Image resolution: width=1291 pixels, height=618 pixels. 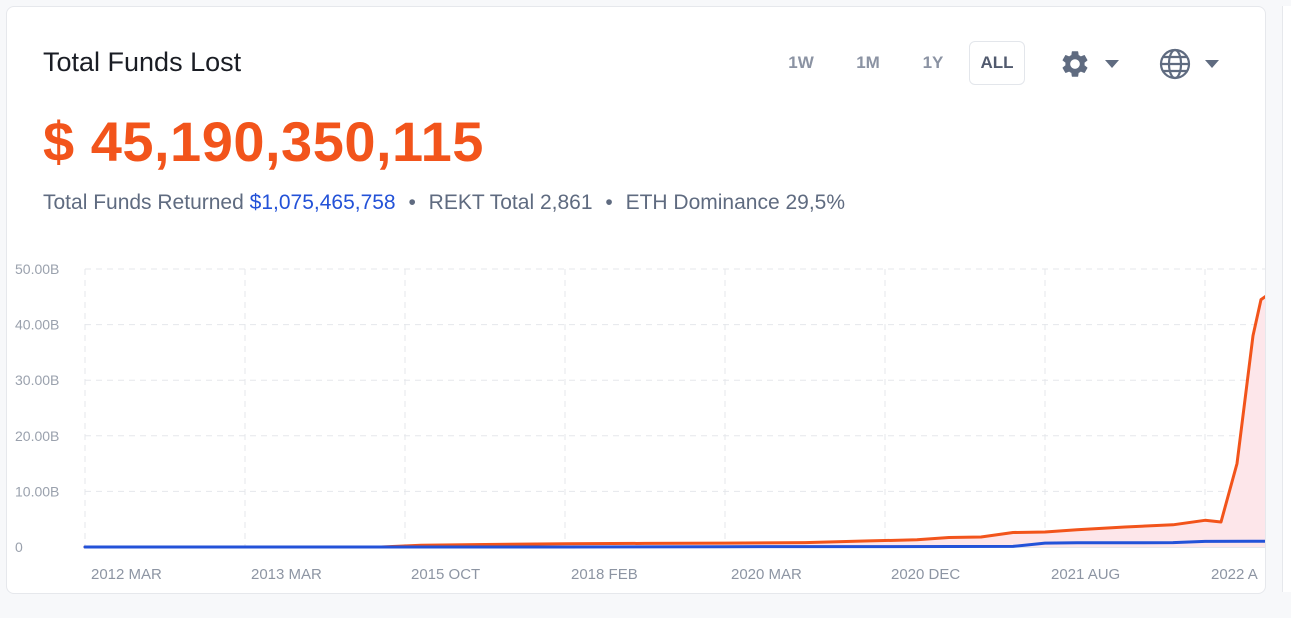 I want to click on x-tick-label: 2022 A, so click(x=1234, y=574).